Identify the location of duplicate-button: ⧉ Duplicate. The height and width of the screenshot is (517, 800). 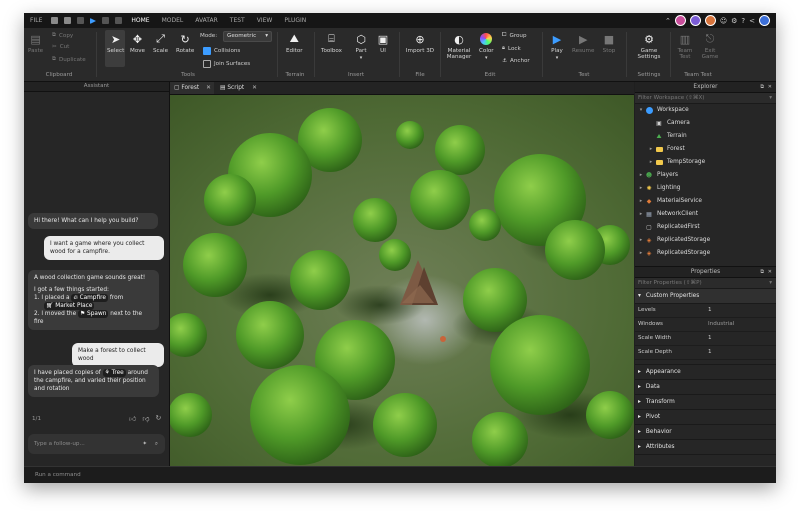
(69, 59).